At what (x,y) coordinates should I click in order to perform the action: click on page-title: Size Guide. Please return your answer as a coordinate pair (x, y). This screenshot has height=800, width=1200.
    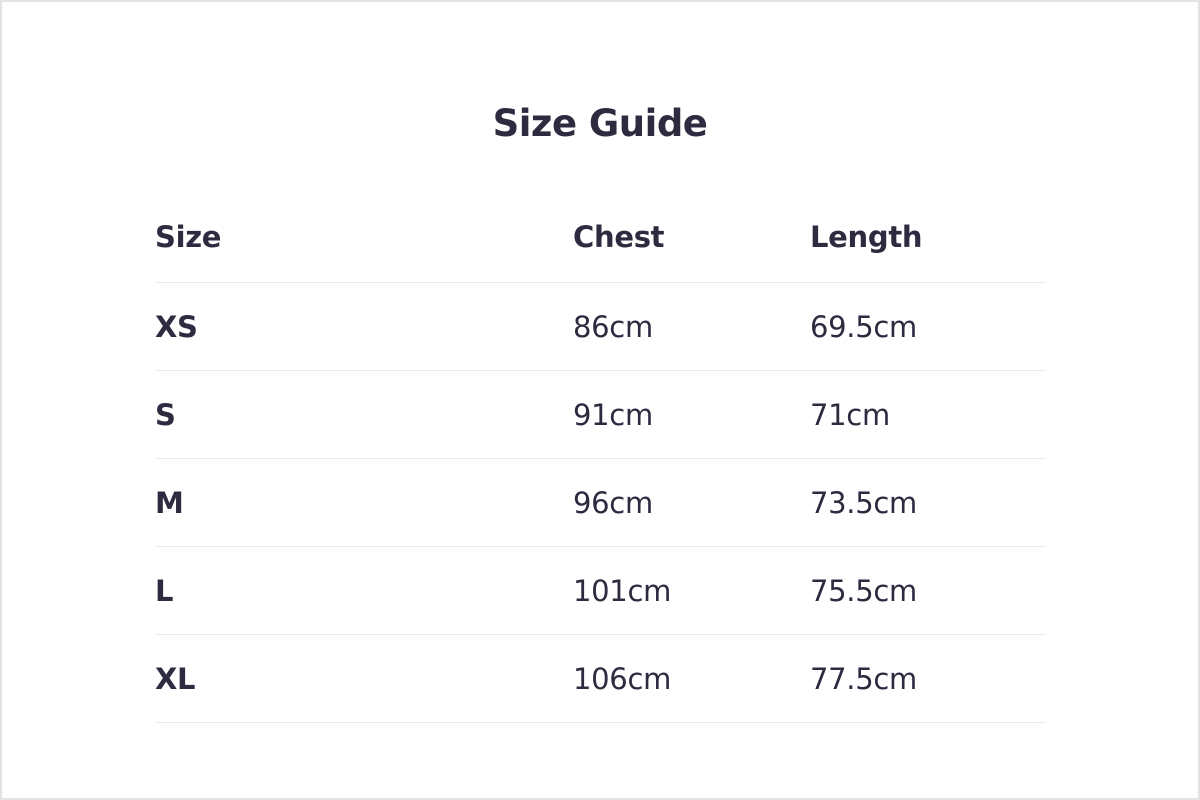
    Looking at the image, I should click on (600, 123).